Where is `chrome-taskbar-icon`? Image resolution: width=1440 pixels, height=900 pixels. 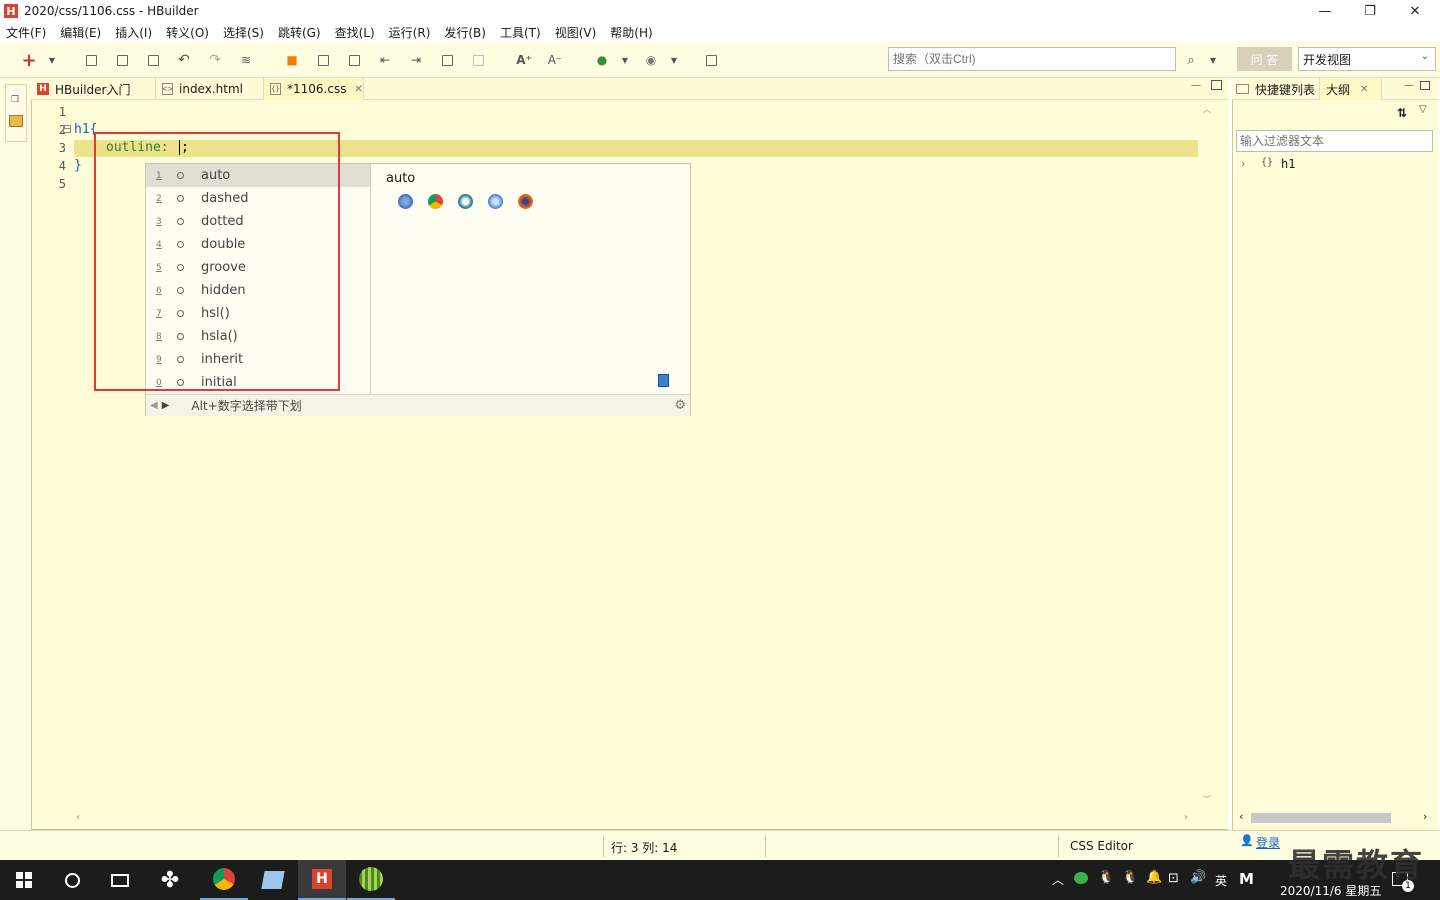
chrome-taskbar-icon is located at coordinates (224, 880).